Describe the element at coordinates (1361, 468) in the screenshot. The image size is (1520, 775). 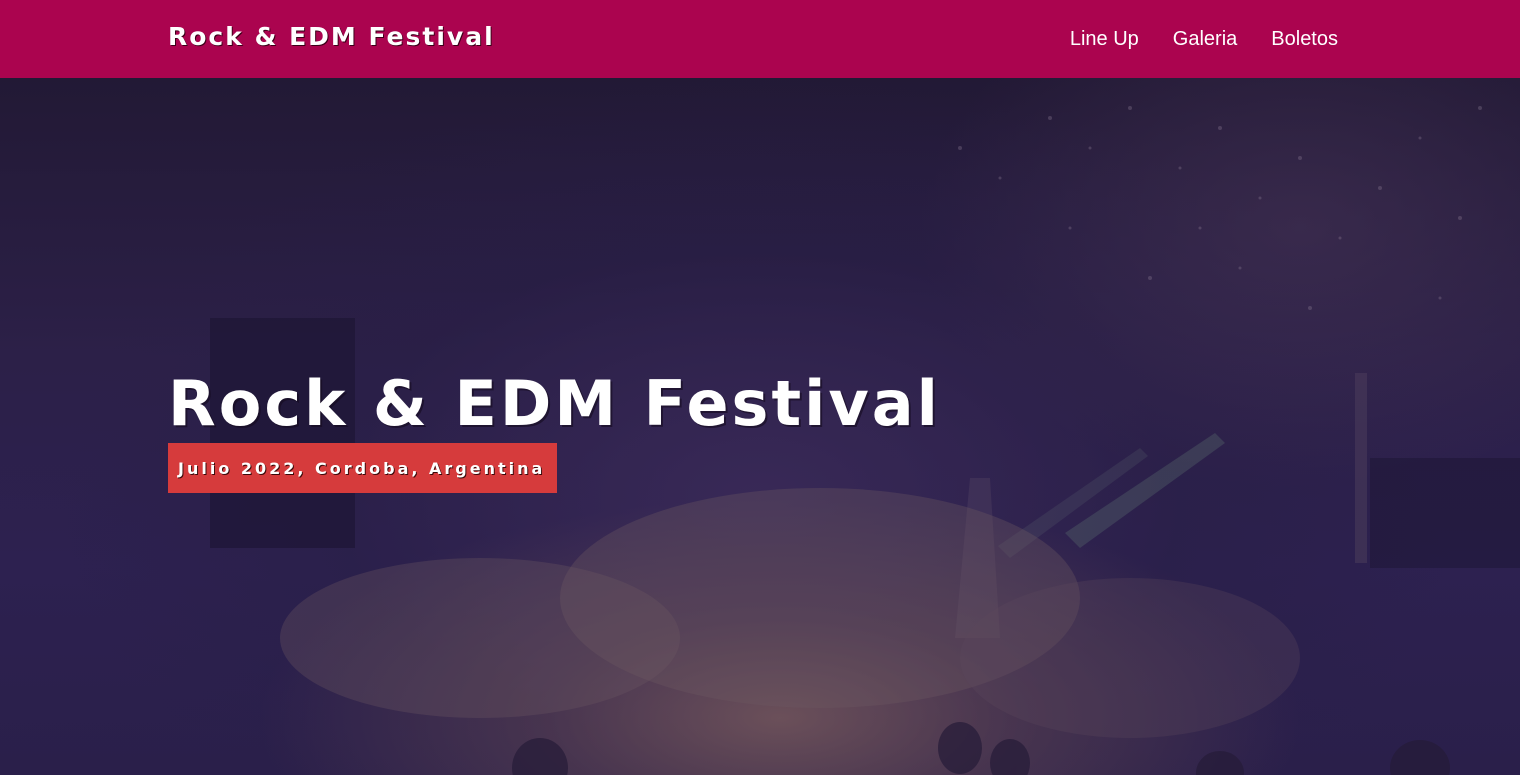
I see `stage-tower-right` at that location.